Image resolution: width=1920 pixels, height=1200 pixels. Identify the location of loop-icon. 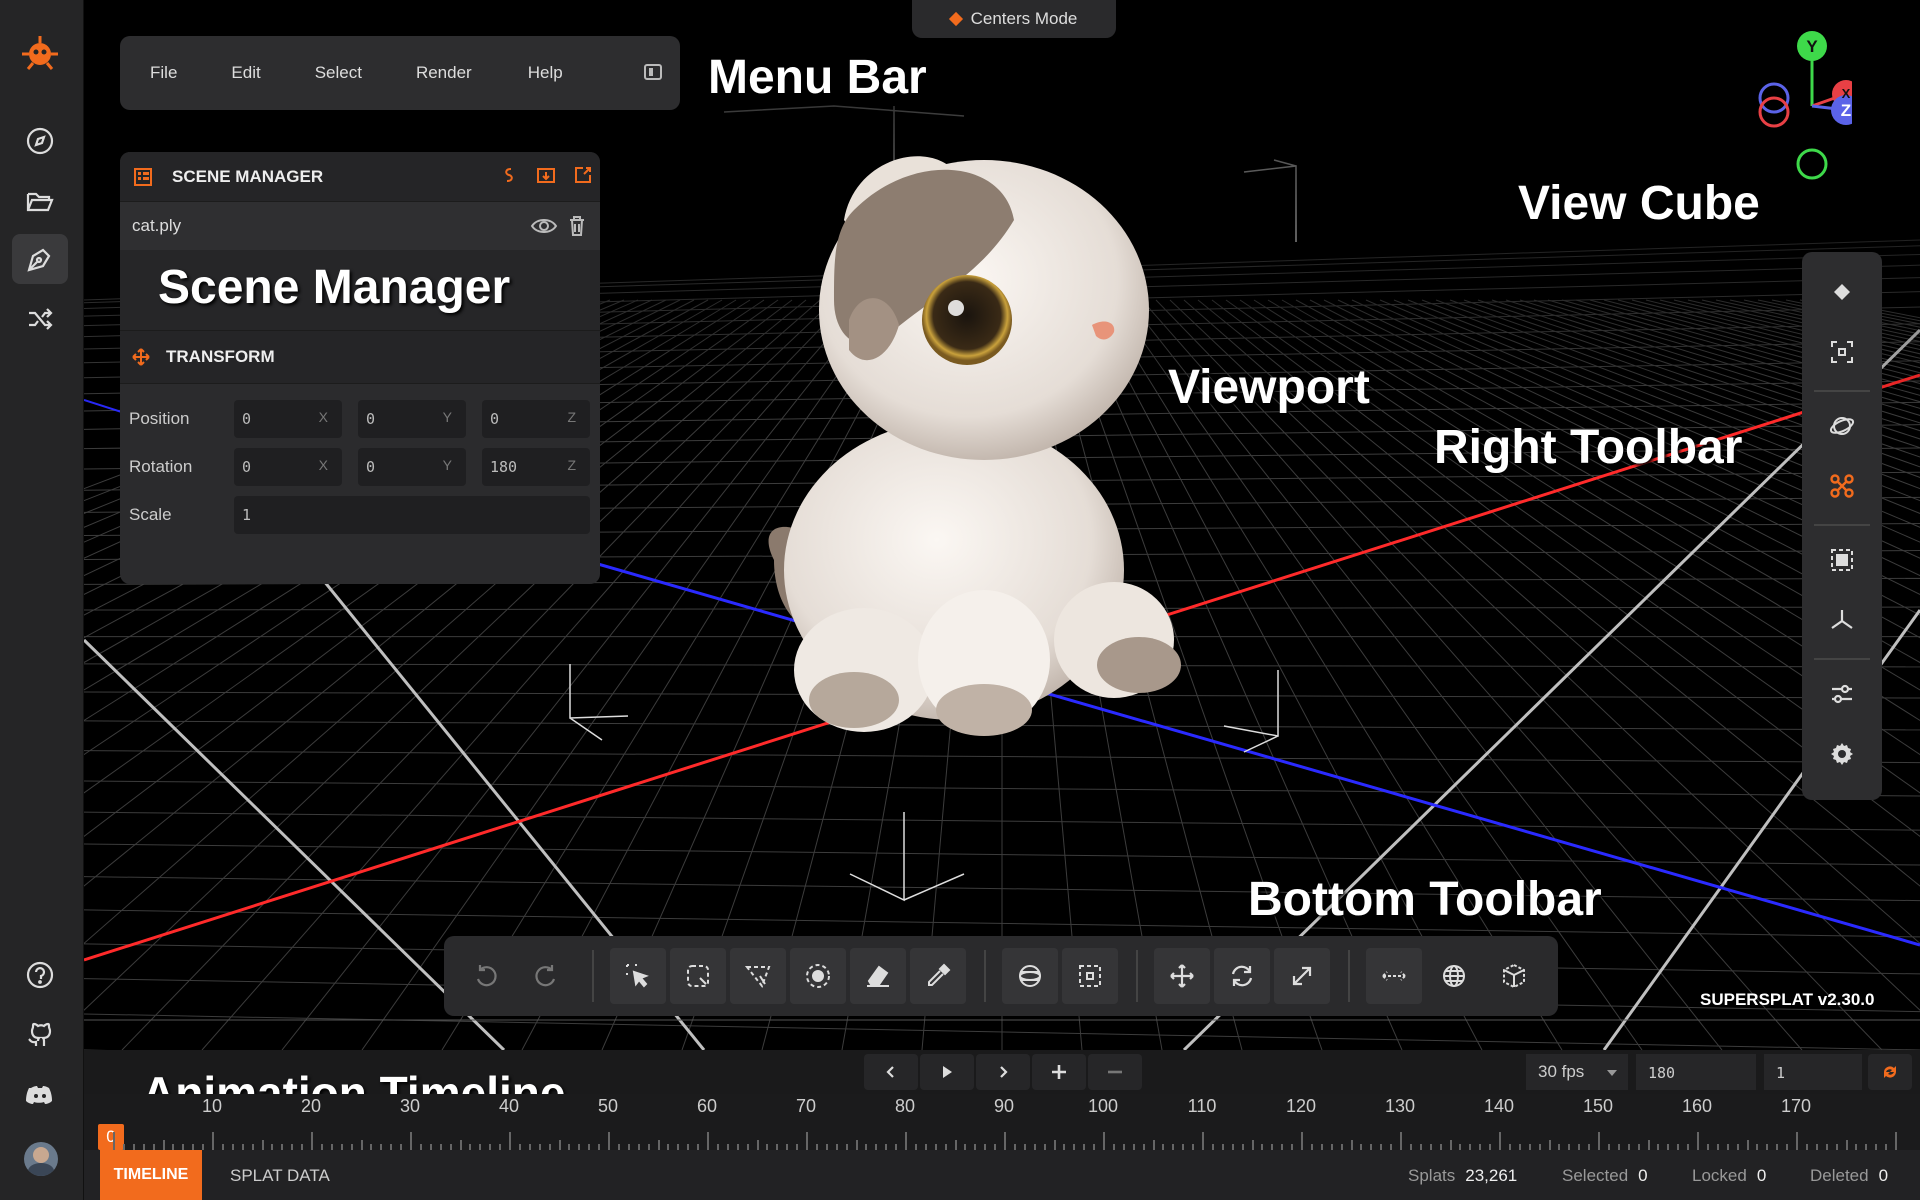
(1890, 1072).